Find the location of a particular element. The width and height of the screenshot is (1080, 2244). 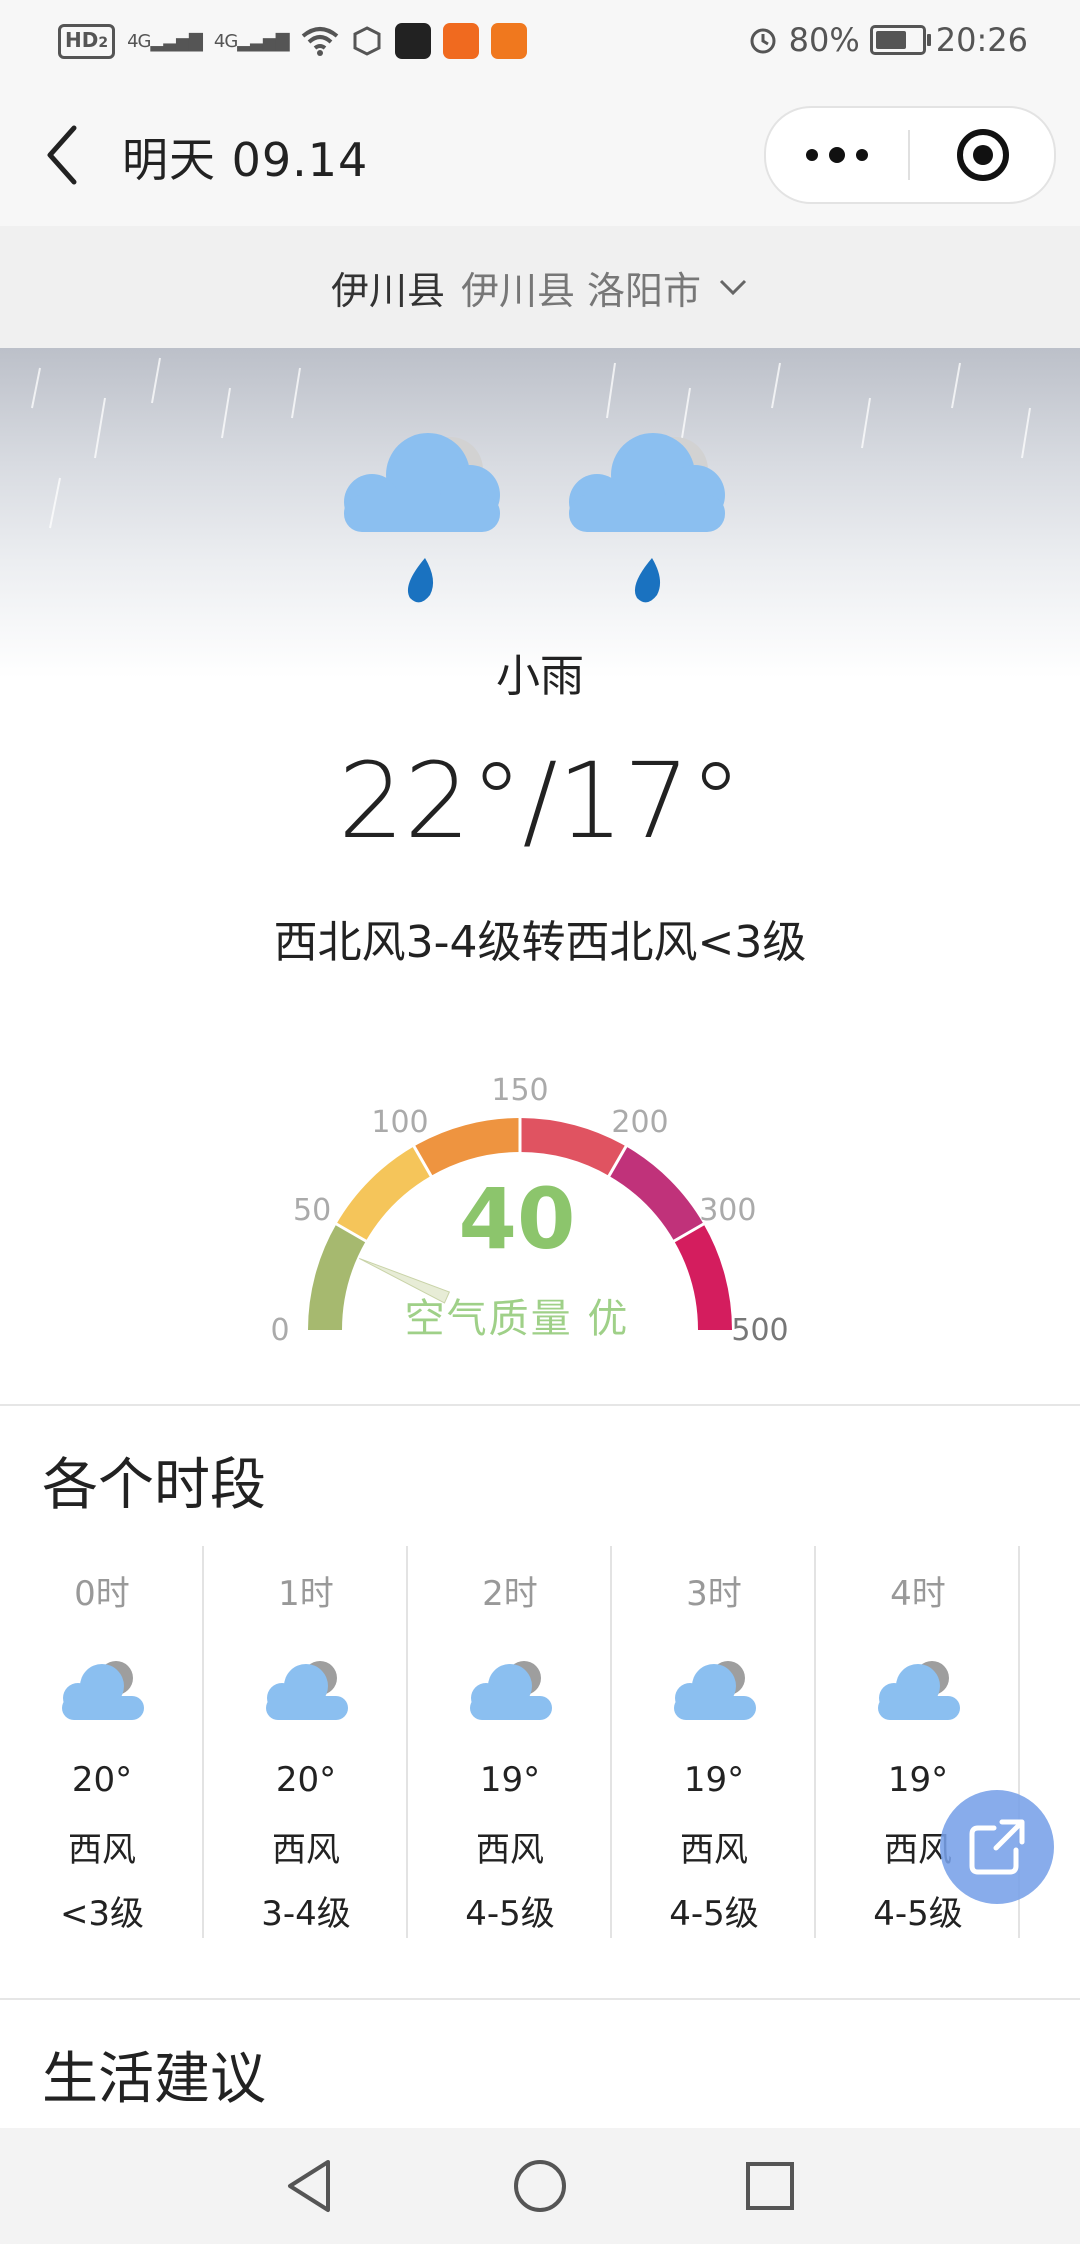

hour-time: 0时 is located at coordinates (102, 1594).